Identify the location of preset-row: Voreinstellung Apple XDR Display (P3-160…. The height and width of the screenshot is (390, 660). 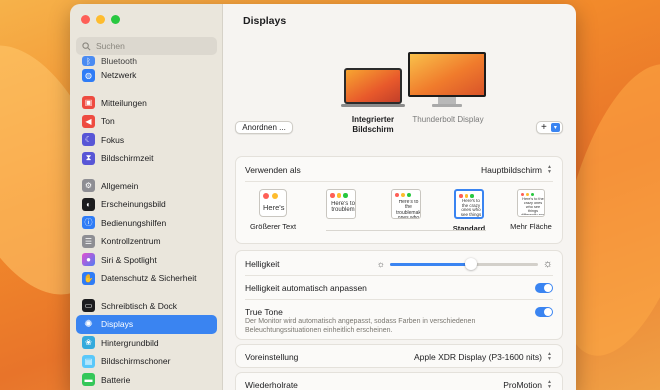
(399, 357).